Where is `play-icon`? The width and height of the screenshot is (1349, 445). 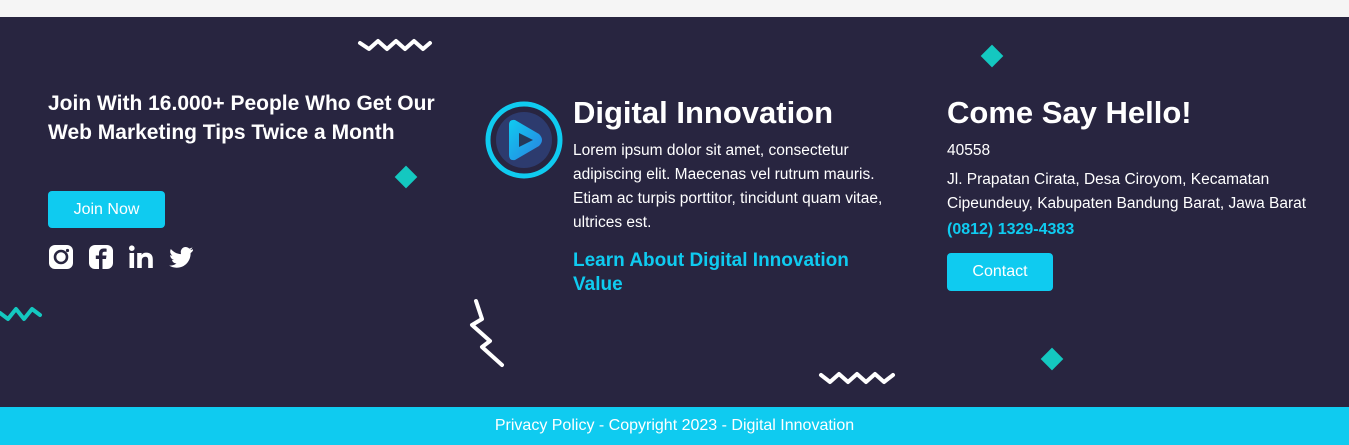
play-icon is located at coordinates (524, 140).